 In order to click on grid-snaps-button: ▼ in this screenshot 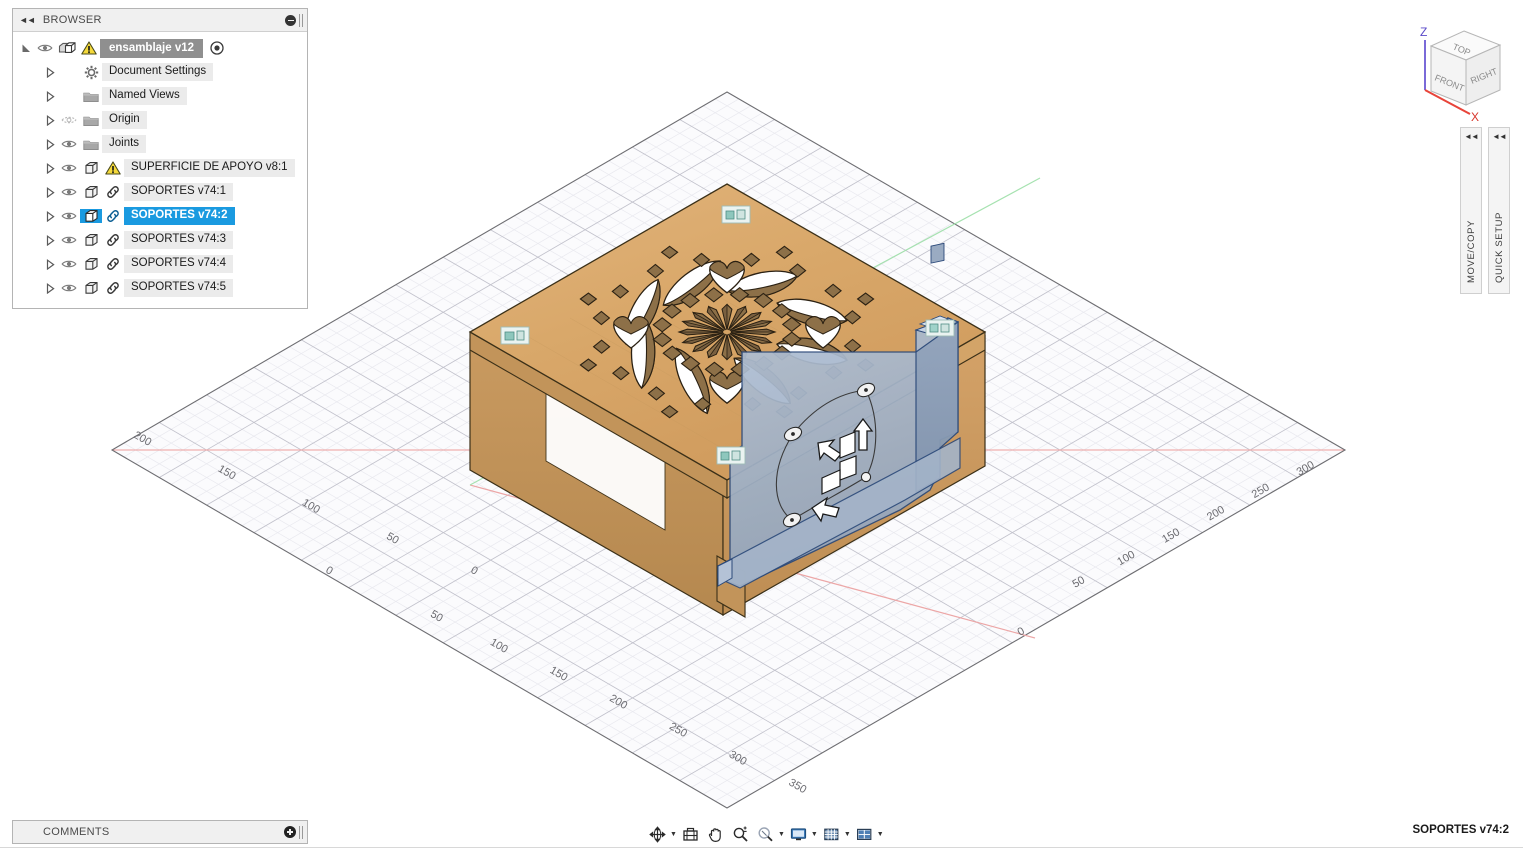, I will do `click(835, 834)`.